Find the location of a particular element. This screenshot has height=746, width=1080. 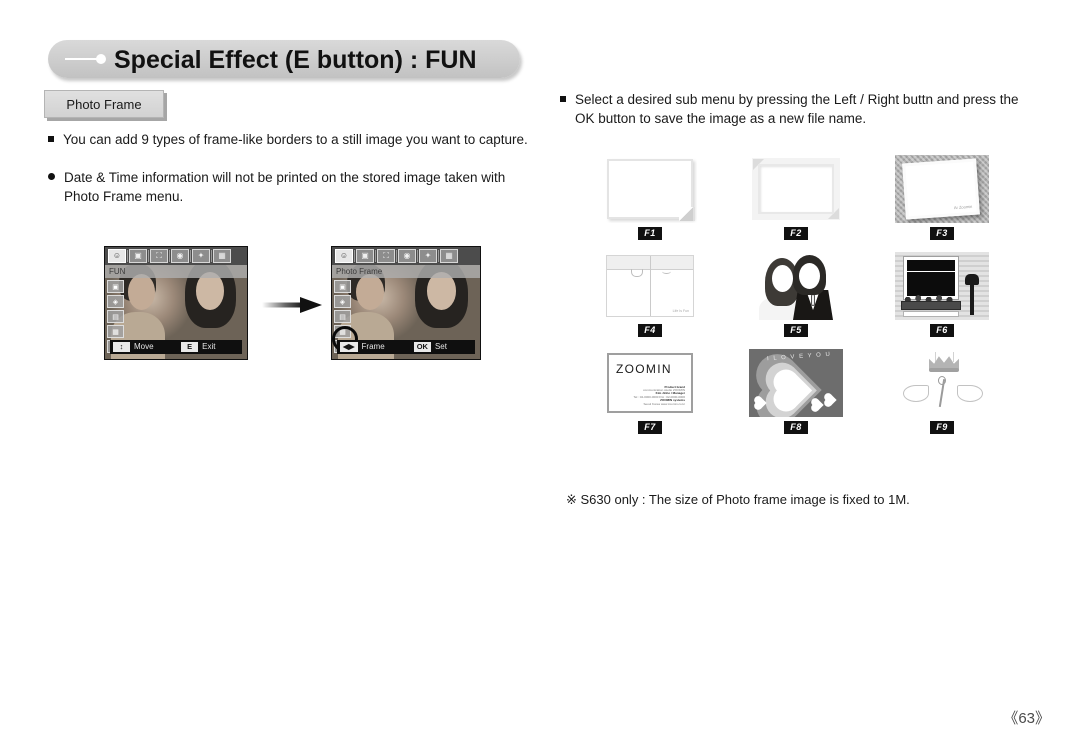

notebook-page-frame: Life Is Fun is located at coordinates (650, 286).